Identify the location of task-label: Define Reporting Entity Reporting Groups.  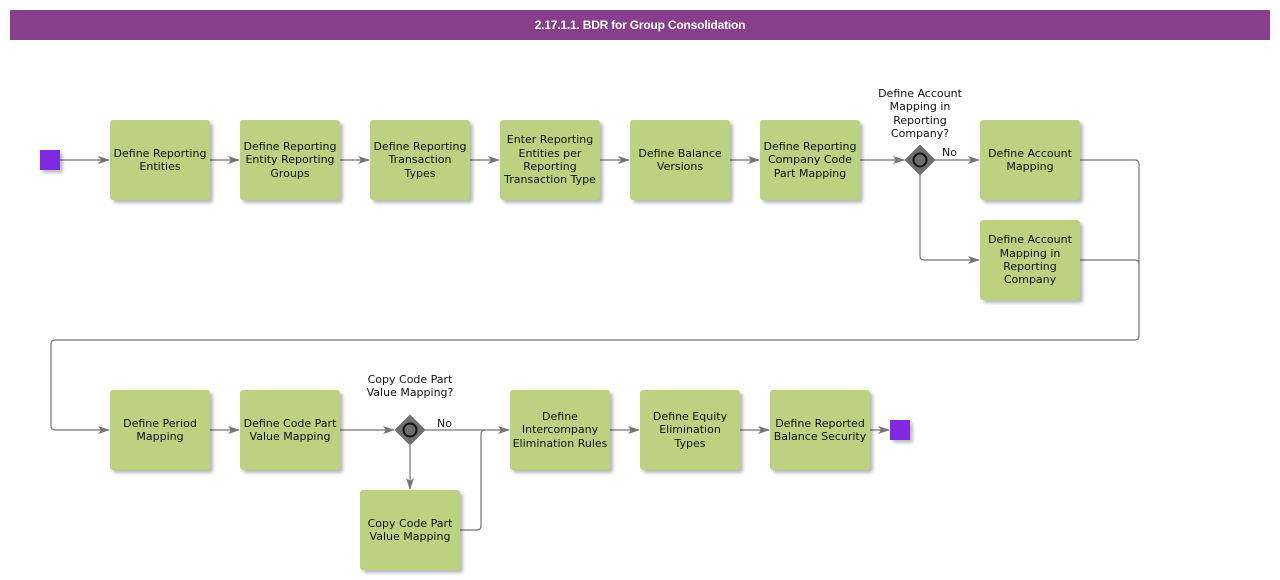
(290, 160).